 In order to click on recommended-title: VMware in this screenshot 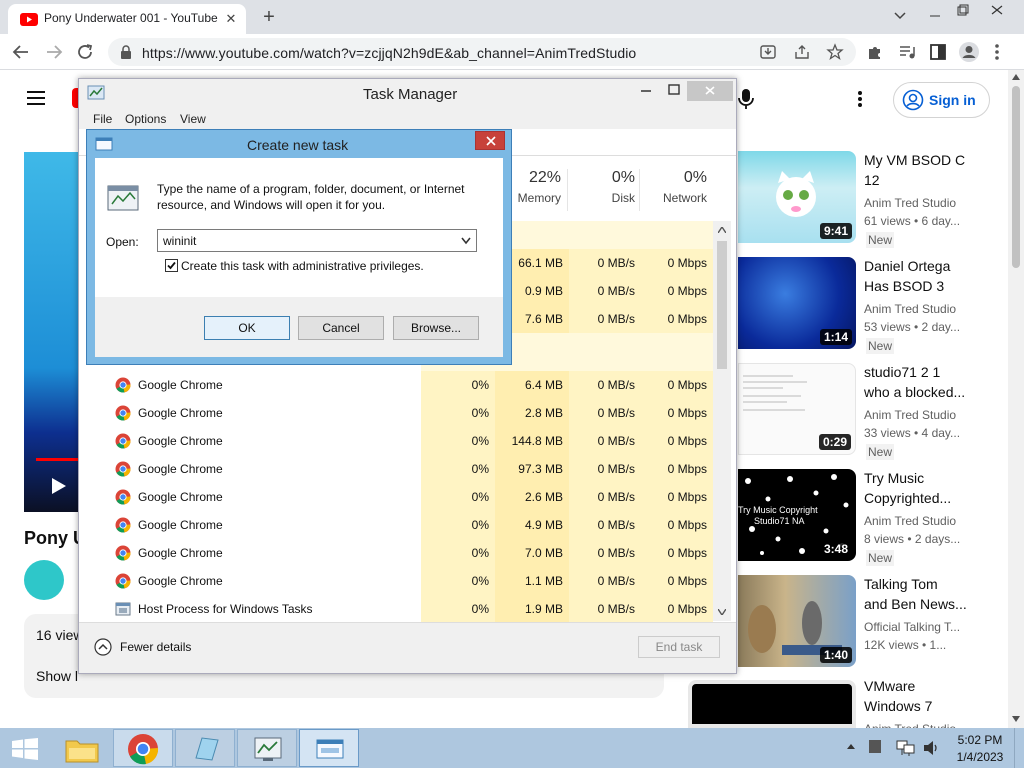, I will do `click(919, 686)`.